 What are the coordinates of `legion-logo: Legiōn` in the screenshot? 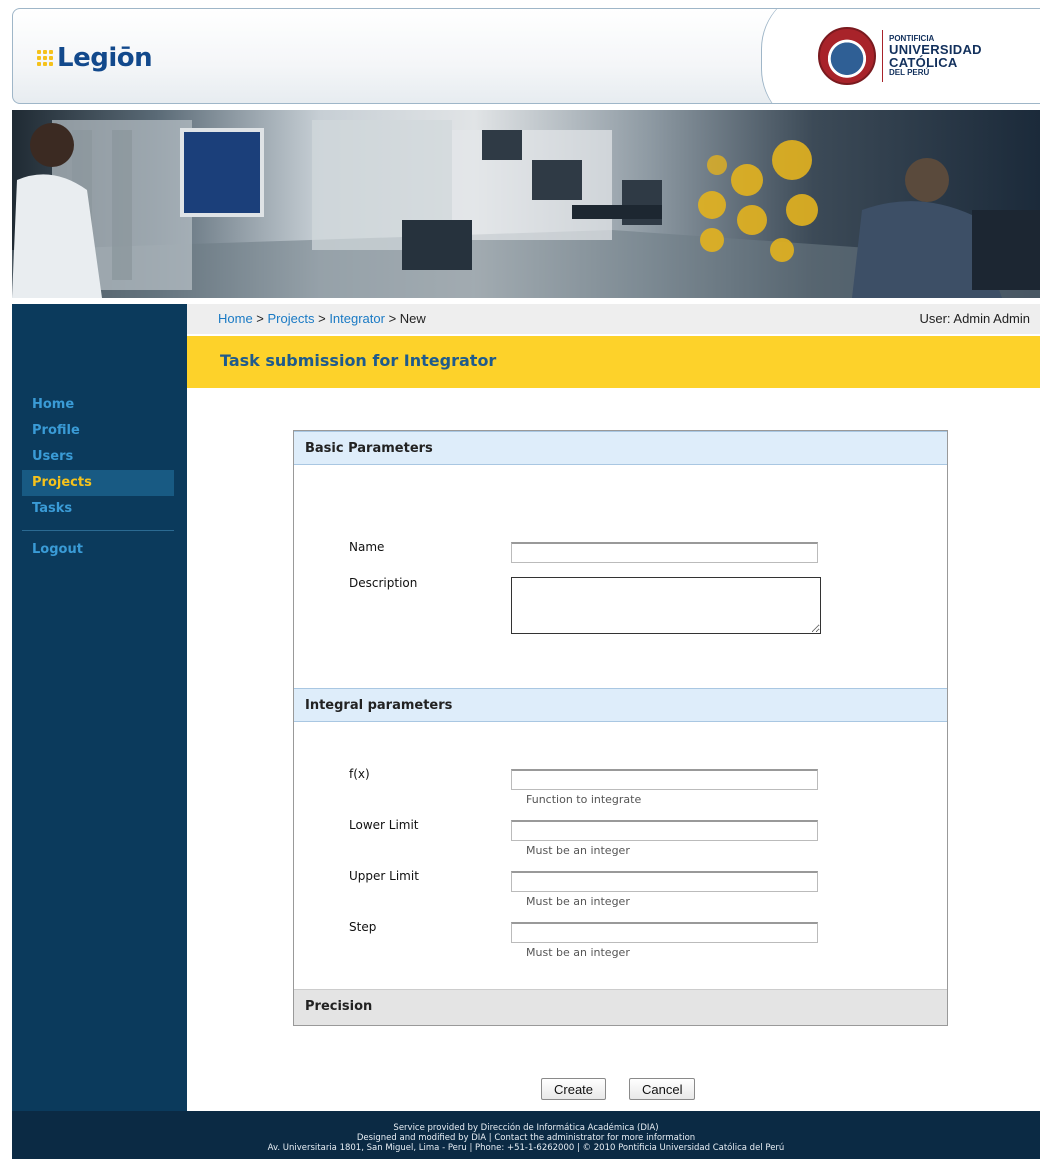 It's located at (95, 58).